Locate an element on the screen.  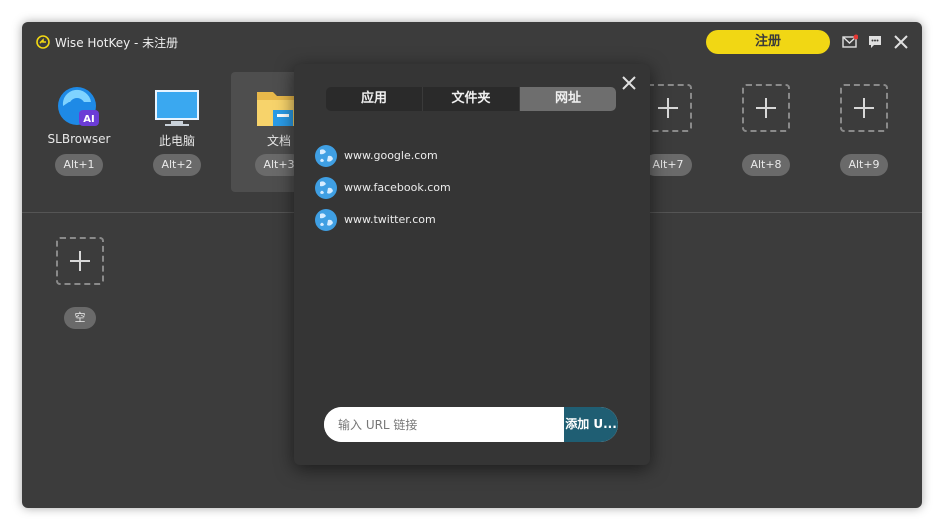
hotkey-badge: Alt+8 is located at coordinates (766, 165).